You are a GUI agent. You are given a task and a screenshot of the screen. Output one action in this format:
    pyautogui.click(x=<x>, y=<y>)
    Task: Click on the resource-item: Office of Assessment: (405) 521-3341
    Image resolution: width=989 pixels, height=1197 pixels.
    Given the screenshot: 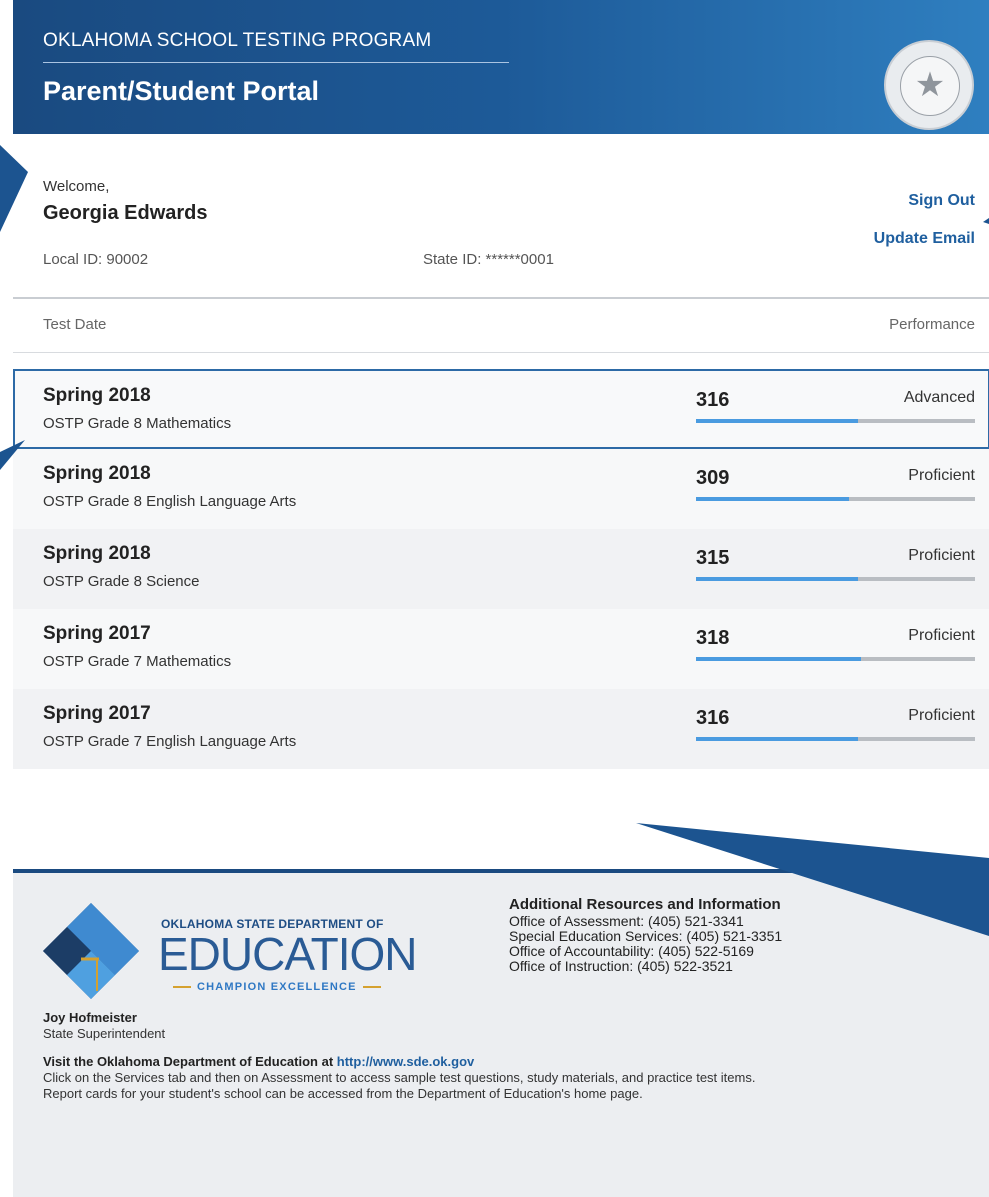 What is the action you would take?
    pyautogui.click(x=626, y=921)
    